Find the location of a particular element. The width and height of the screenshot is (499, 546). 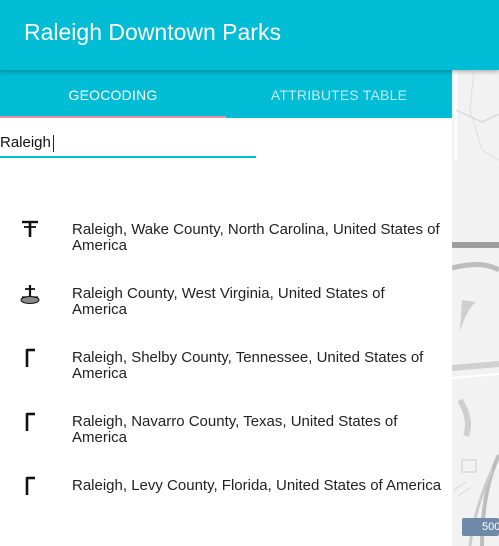

search-input is located at coordinates (128, 142).